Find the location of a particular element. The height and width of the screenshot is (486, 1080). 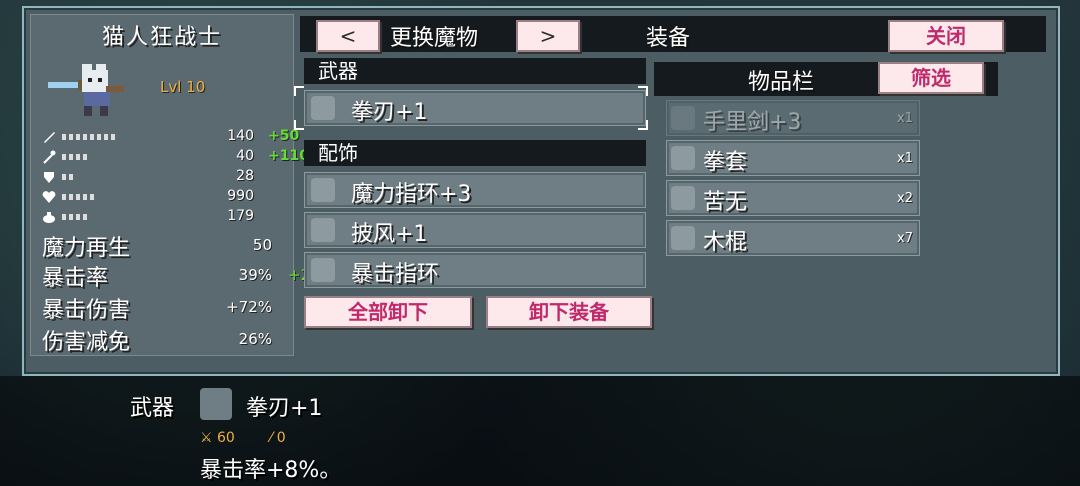

item-name: 苦无 is located at coordinates (725, 202).